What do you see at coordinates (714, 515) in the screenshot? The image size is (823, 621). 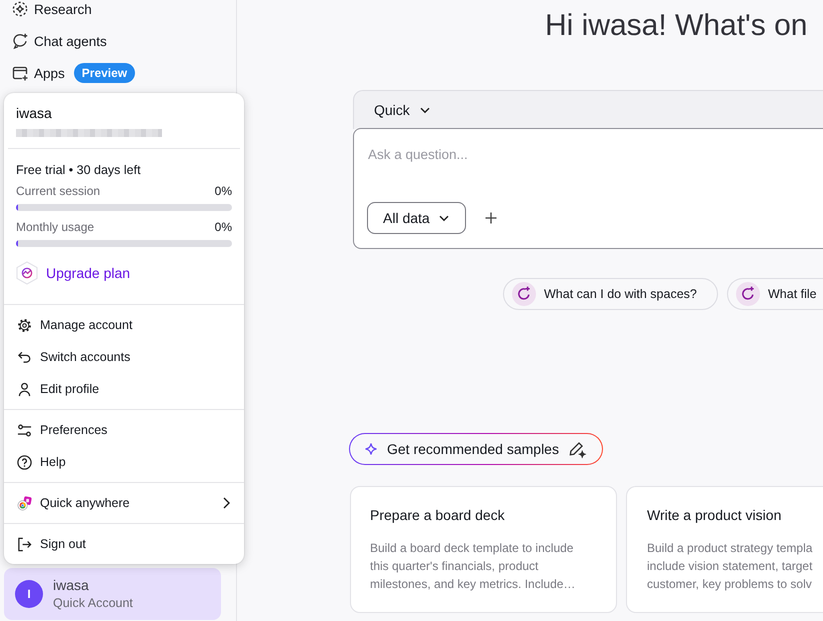 I see `card-title: Write a product vision` at bounding box center [714, 515].